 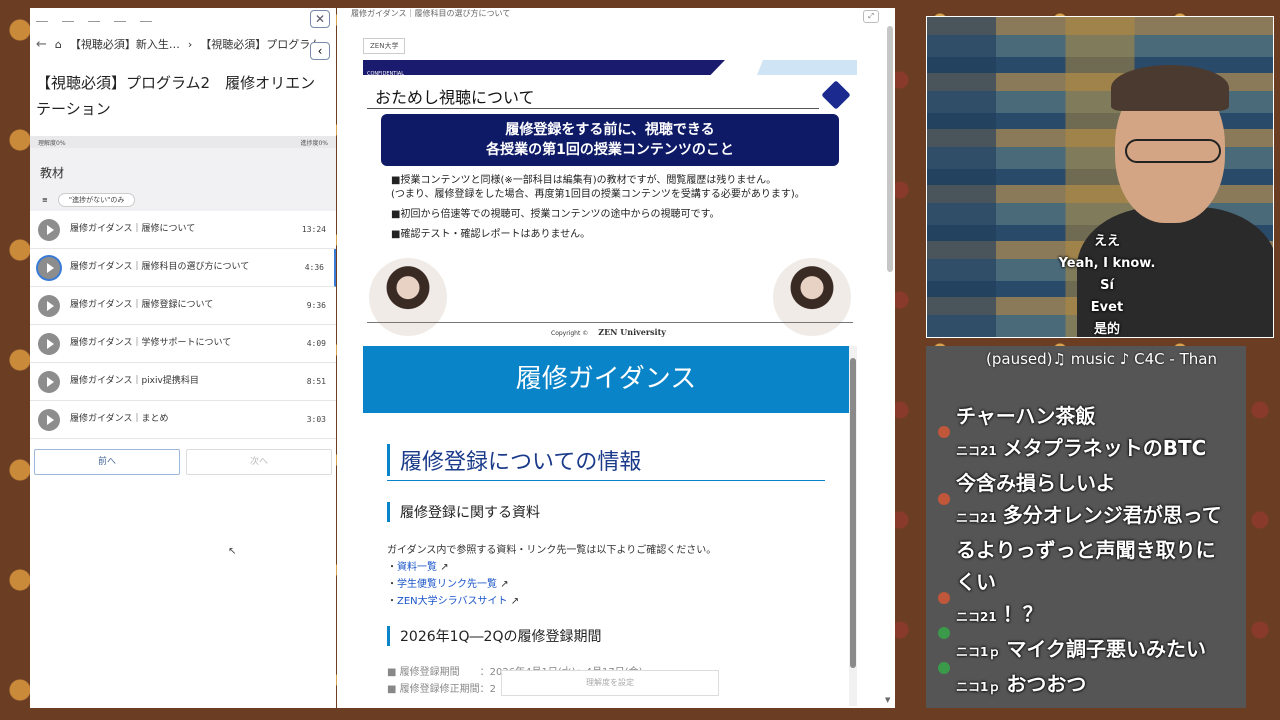 I want to click on materials-heading: 教材, so click(x=183, y=173).